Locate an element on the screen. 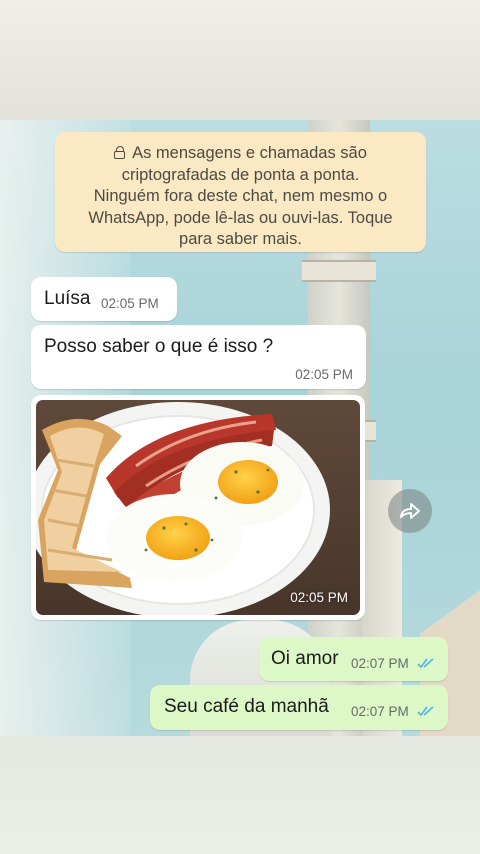  message-bubble-incoming: Posso saber o que é isso ? 02:05 PM is located at coordinates (198, 357).